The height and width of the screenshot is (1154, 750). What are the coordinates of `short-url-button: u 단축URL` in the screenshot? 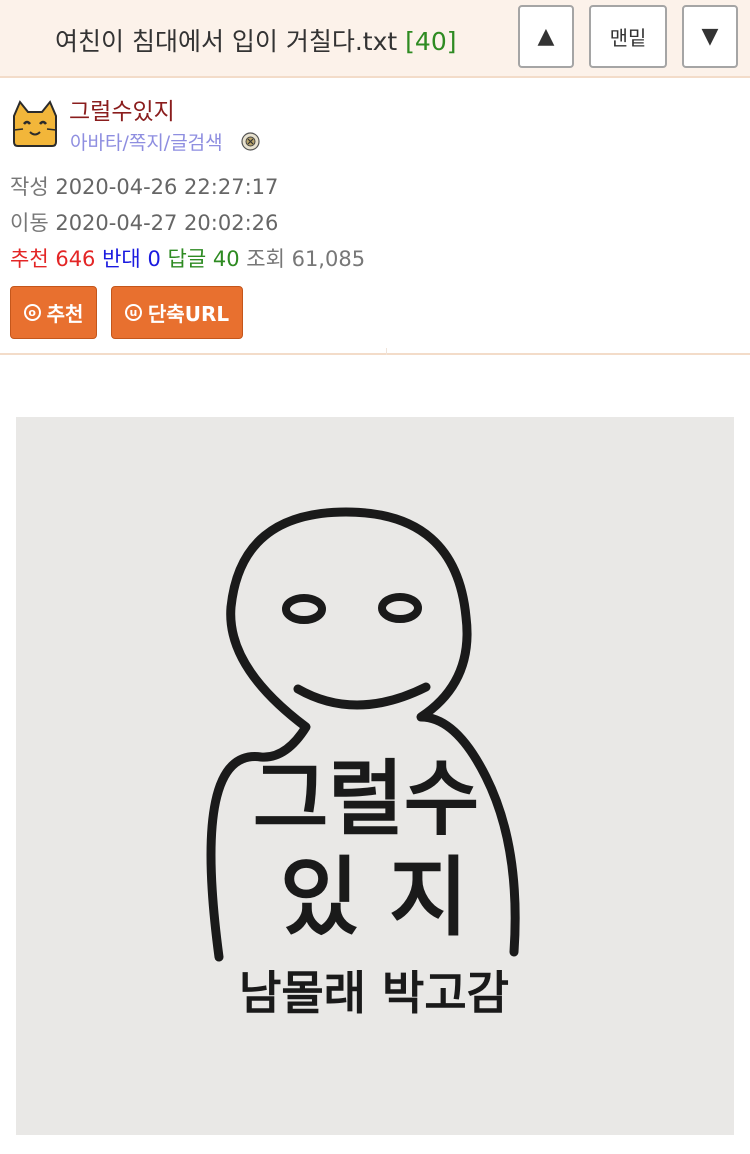 It's located at (177, 312).